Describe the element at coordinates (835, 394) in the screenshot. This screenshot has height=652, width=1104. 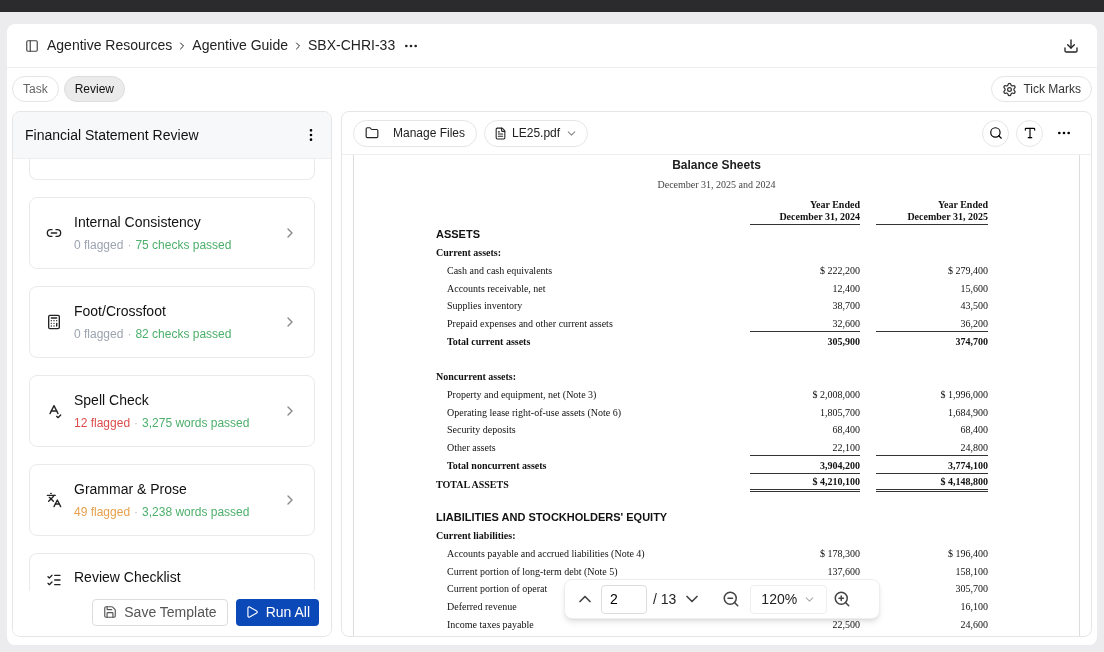
I see `statement-value: $ 2,008,000` at that location.